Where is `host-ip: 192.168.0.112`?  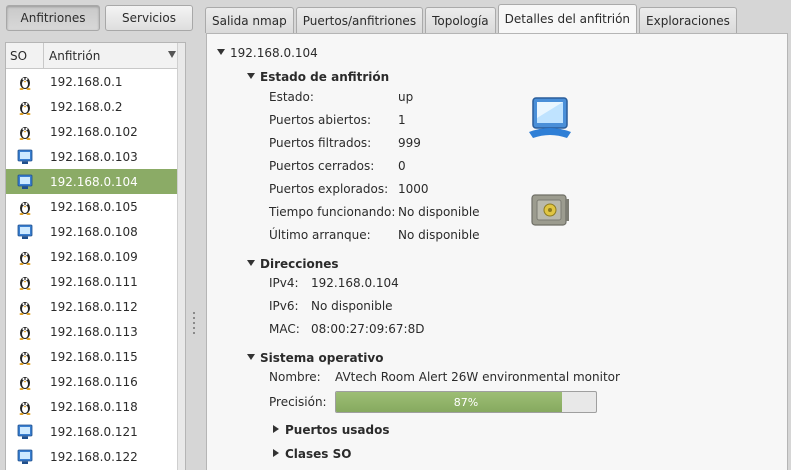 host-ip: 192.168.0.112 is located at coordinates (94, 306).